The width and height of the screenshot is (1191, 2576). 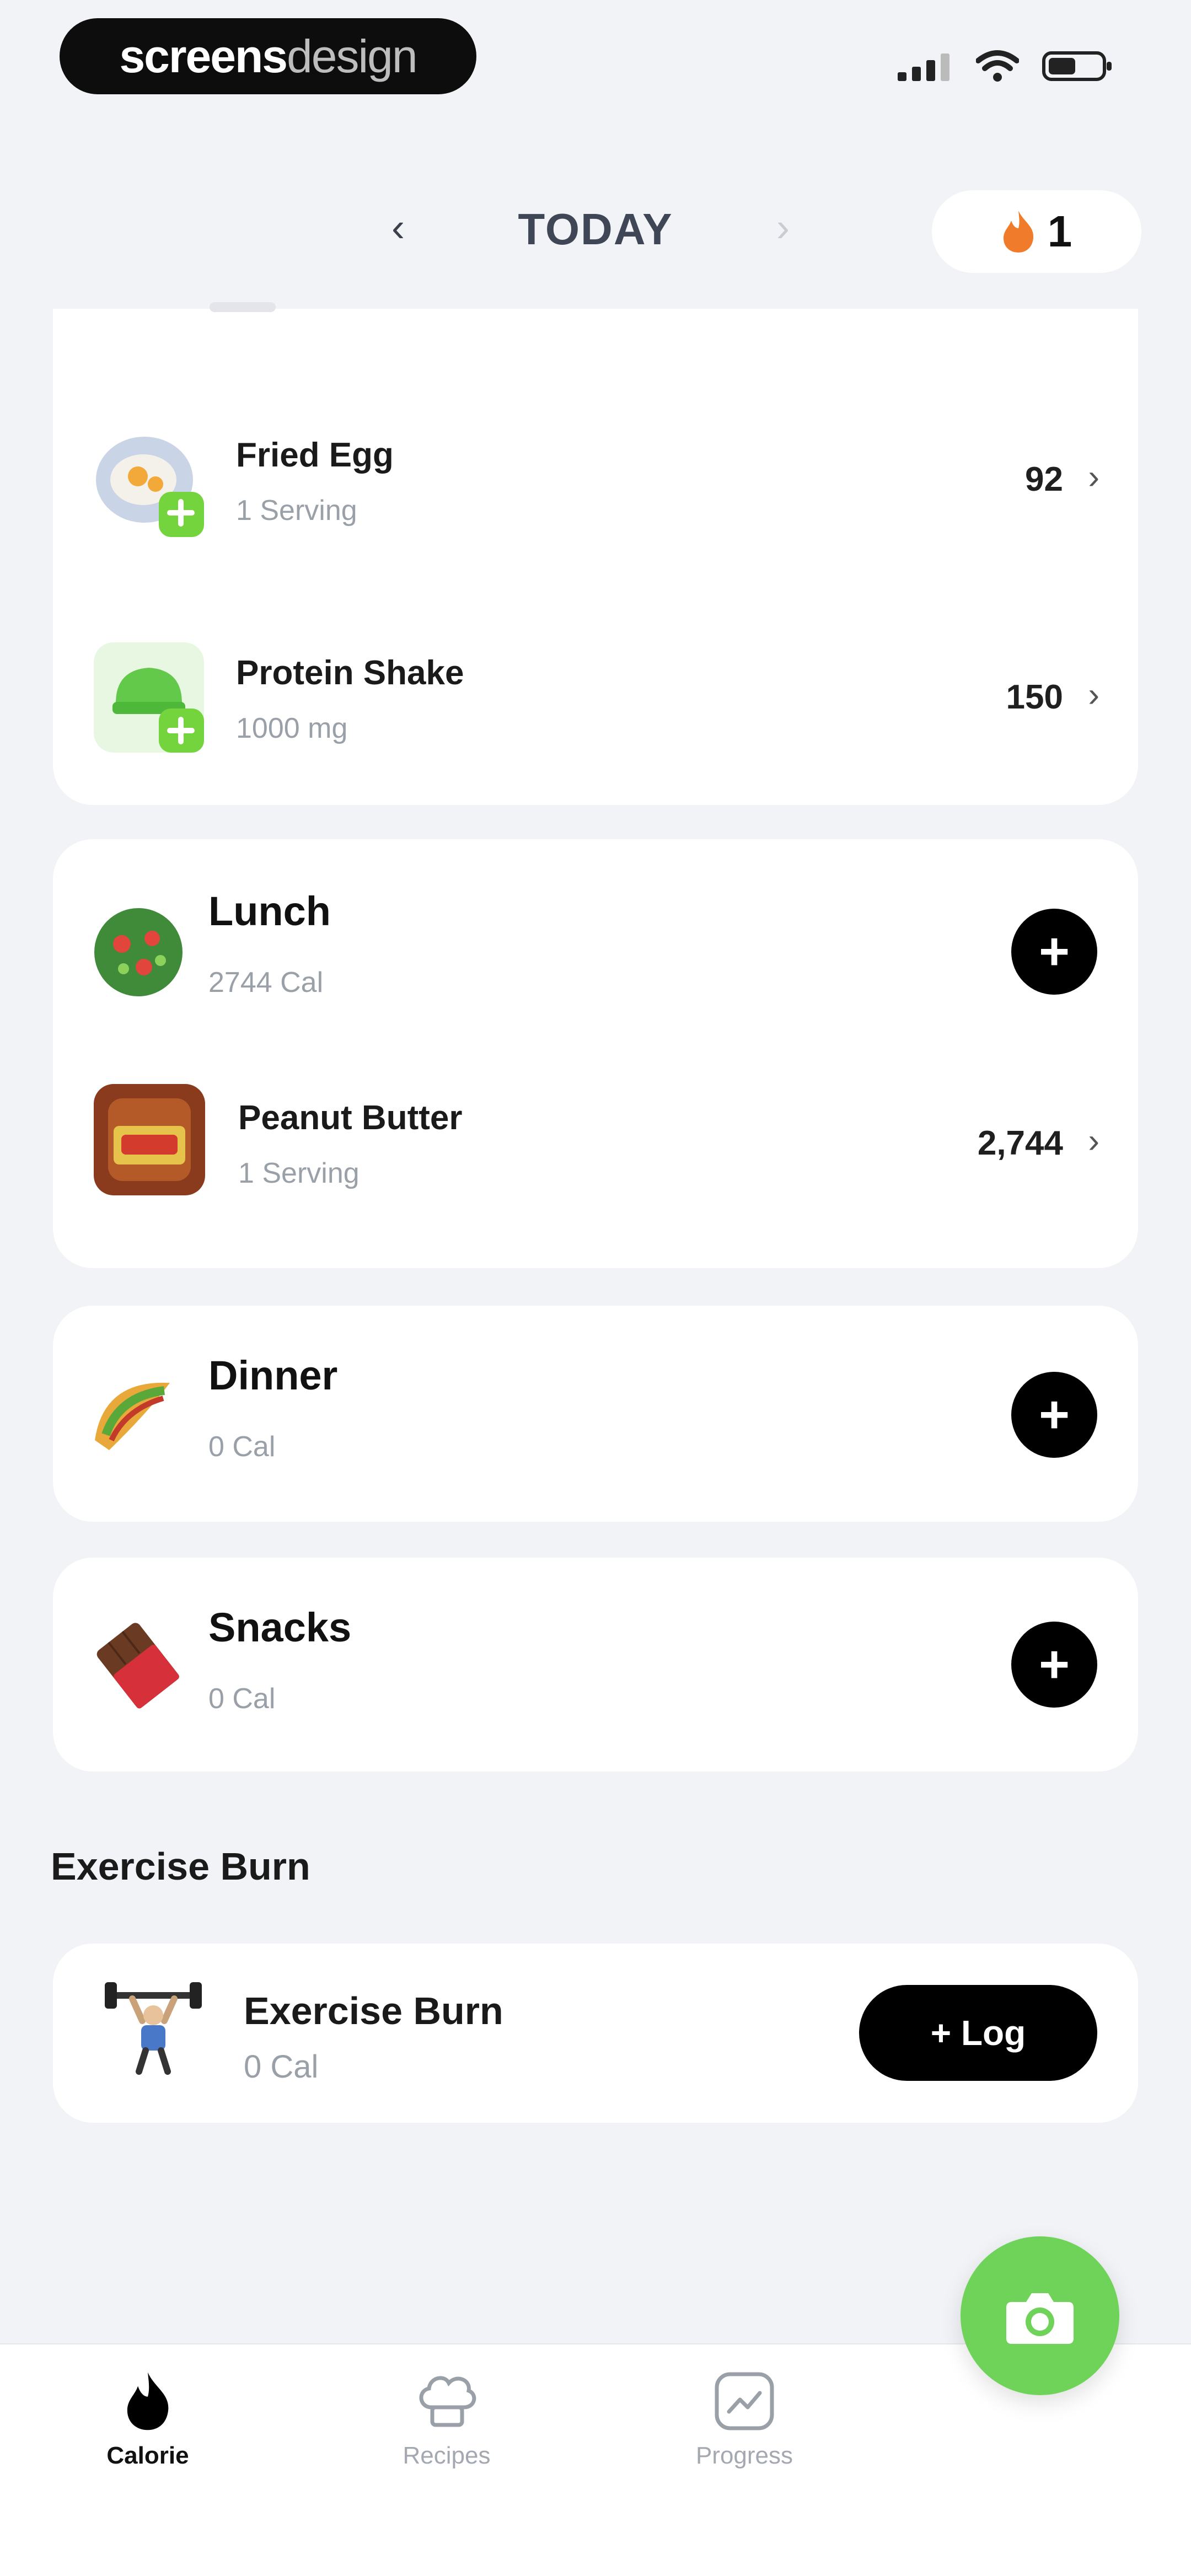 What do you see at coordinates (138, 952) in the screenshot?
I see `salad-icon` at bounding box center [138, 952].